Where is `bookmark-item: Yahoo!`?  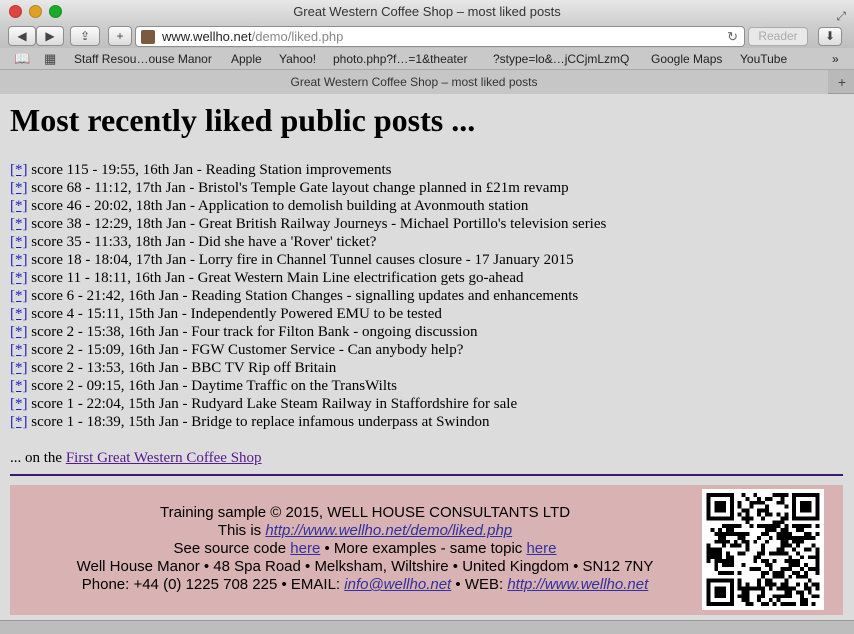
bookmark-item: Yahoo! is located at coordinates (297, 59).